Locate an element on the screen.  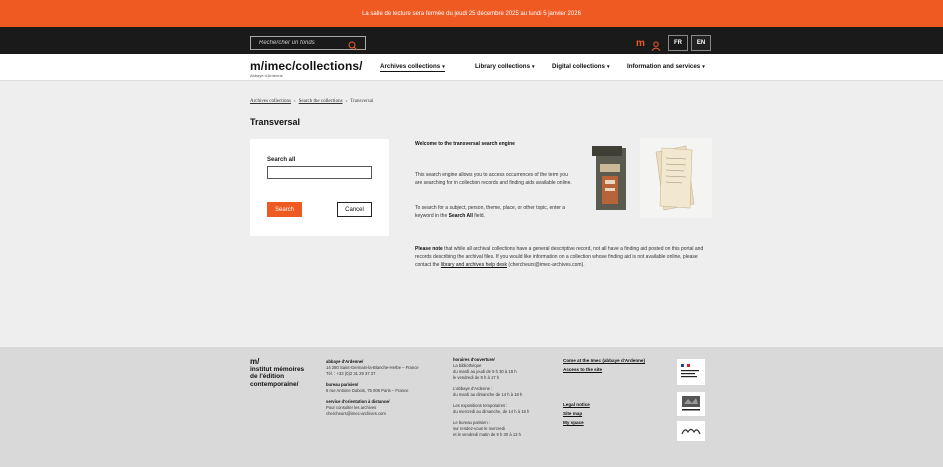
intro-bold: Search All is located at coordinates (460, 216).